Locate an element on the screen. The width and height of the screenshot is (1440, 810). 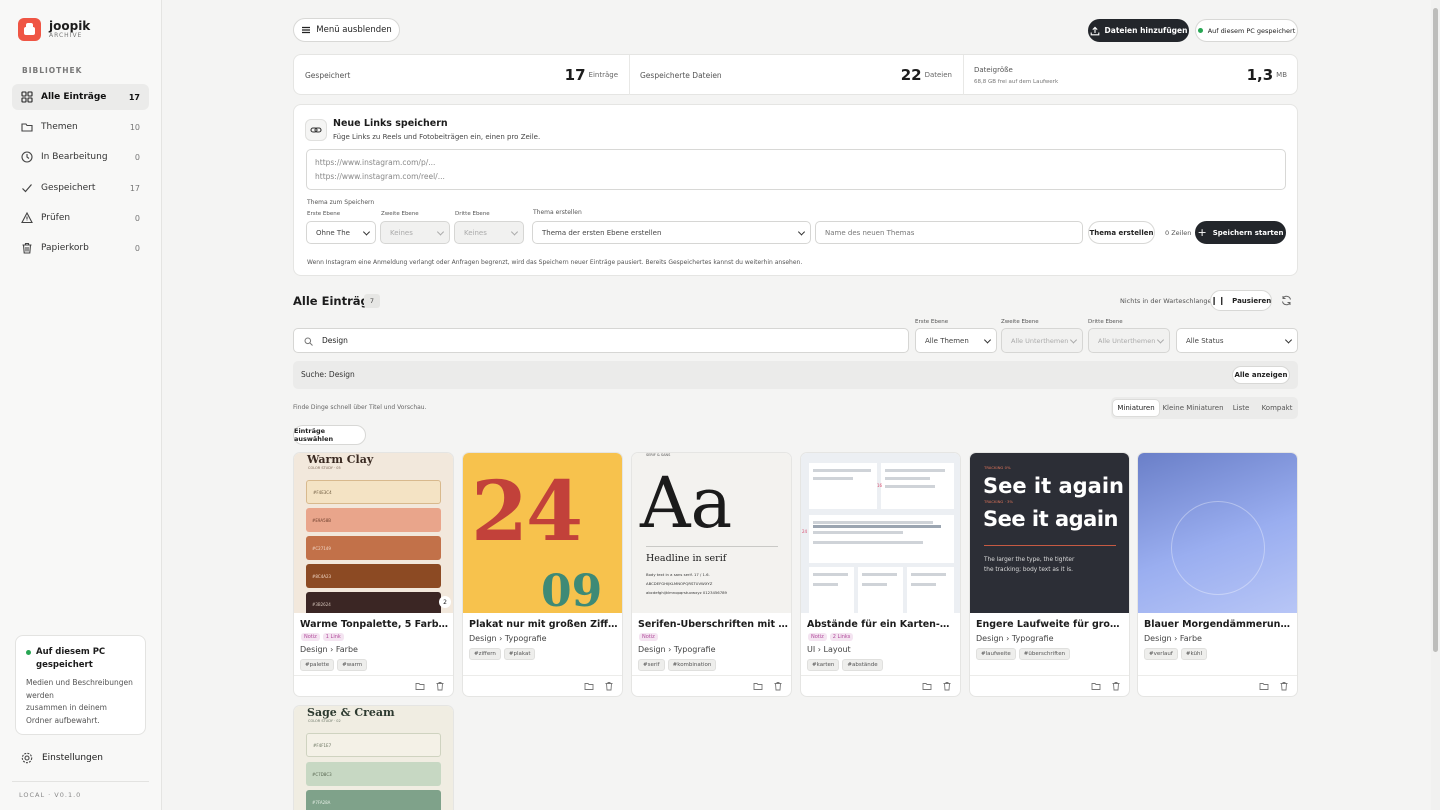
level3-select: Keines is located at coordinates (489, 232).